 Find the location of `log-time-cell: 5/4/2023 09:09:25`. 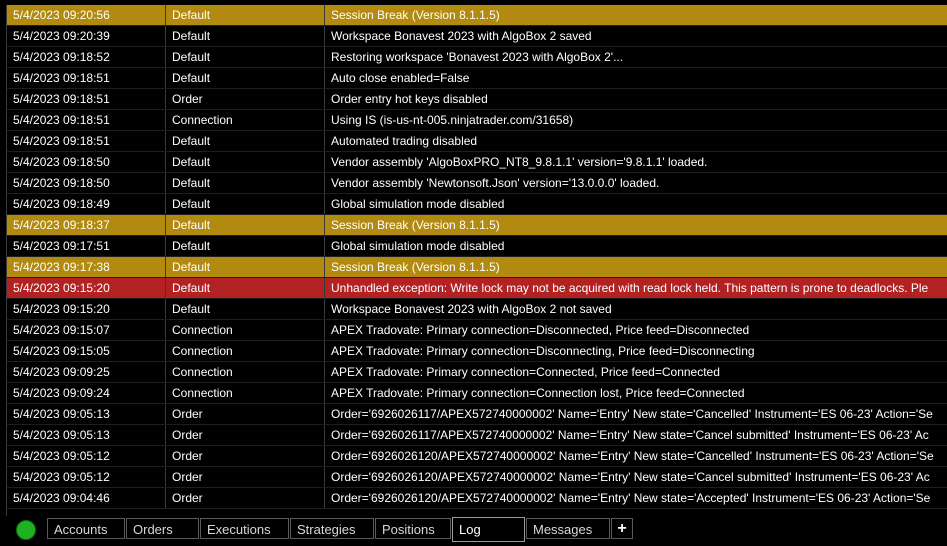

log-time-cell: 5/4/2023 09:09:25 is located at coordinates (86, 372).